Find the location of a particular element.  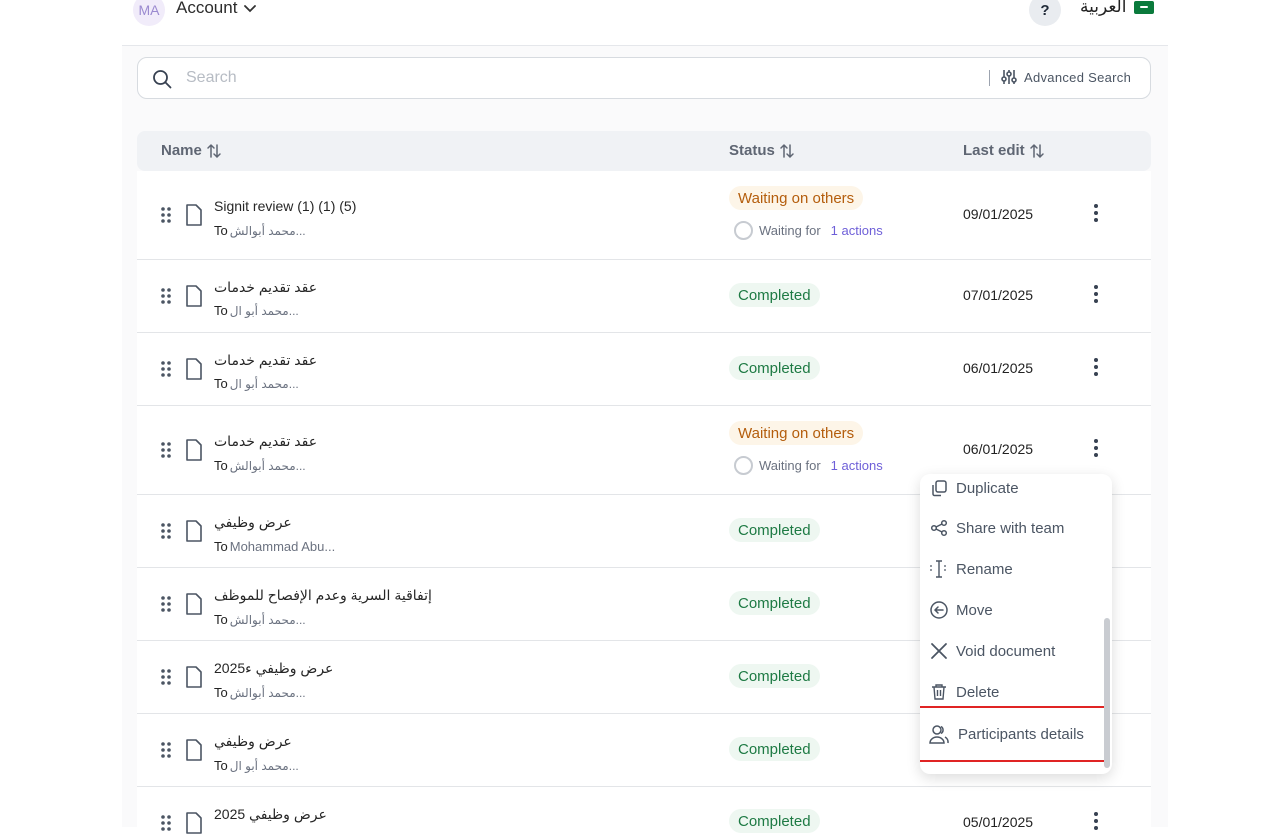

account-menu: Account is located at coordinates (216, 9).